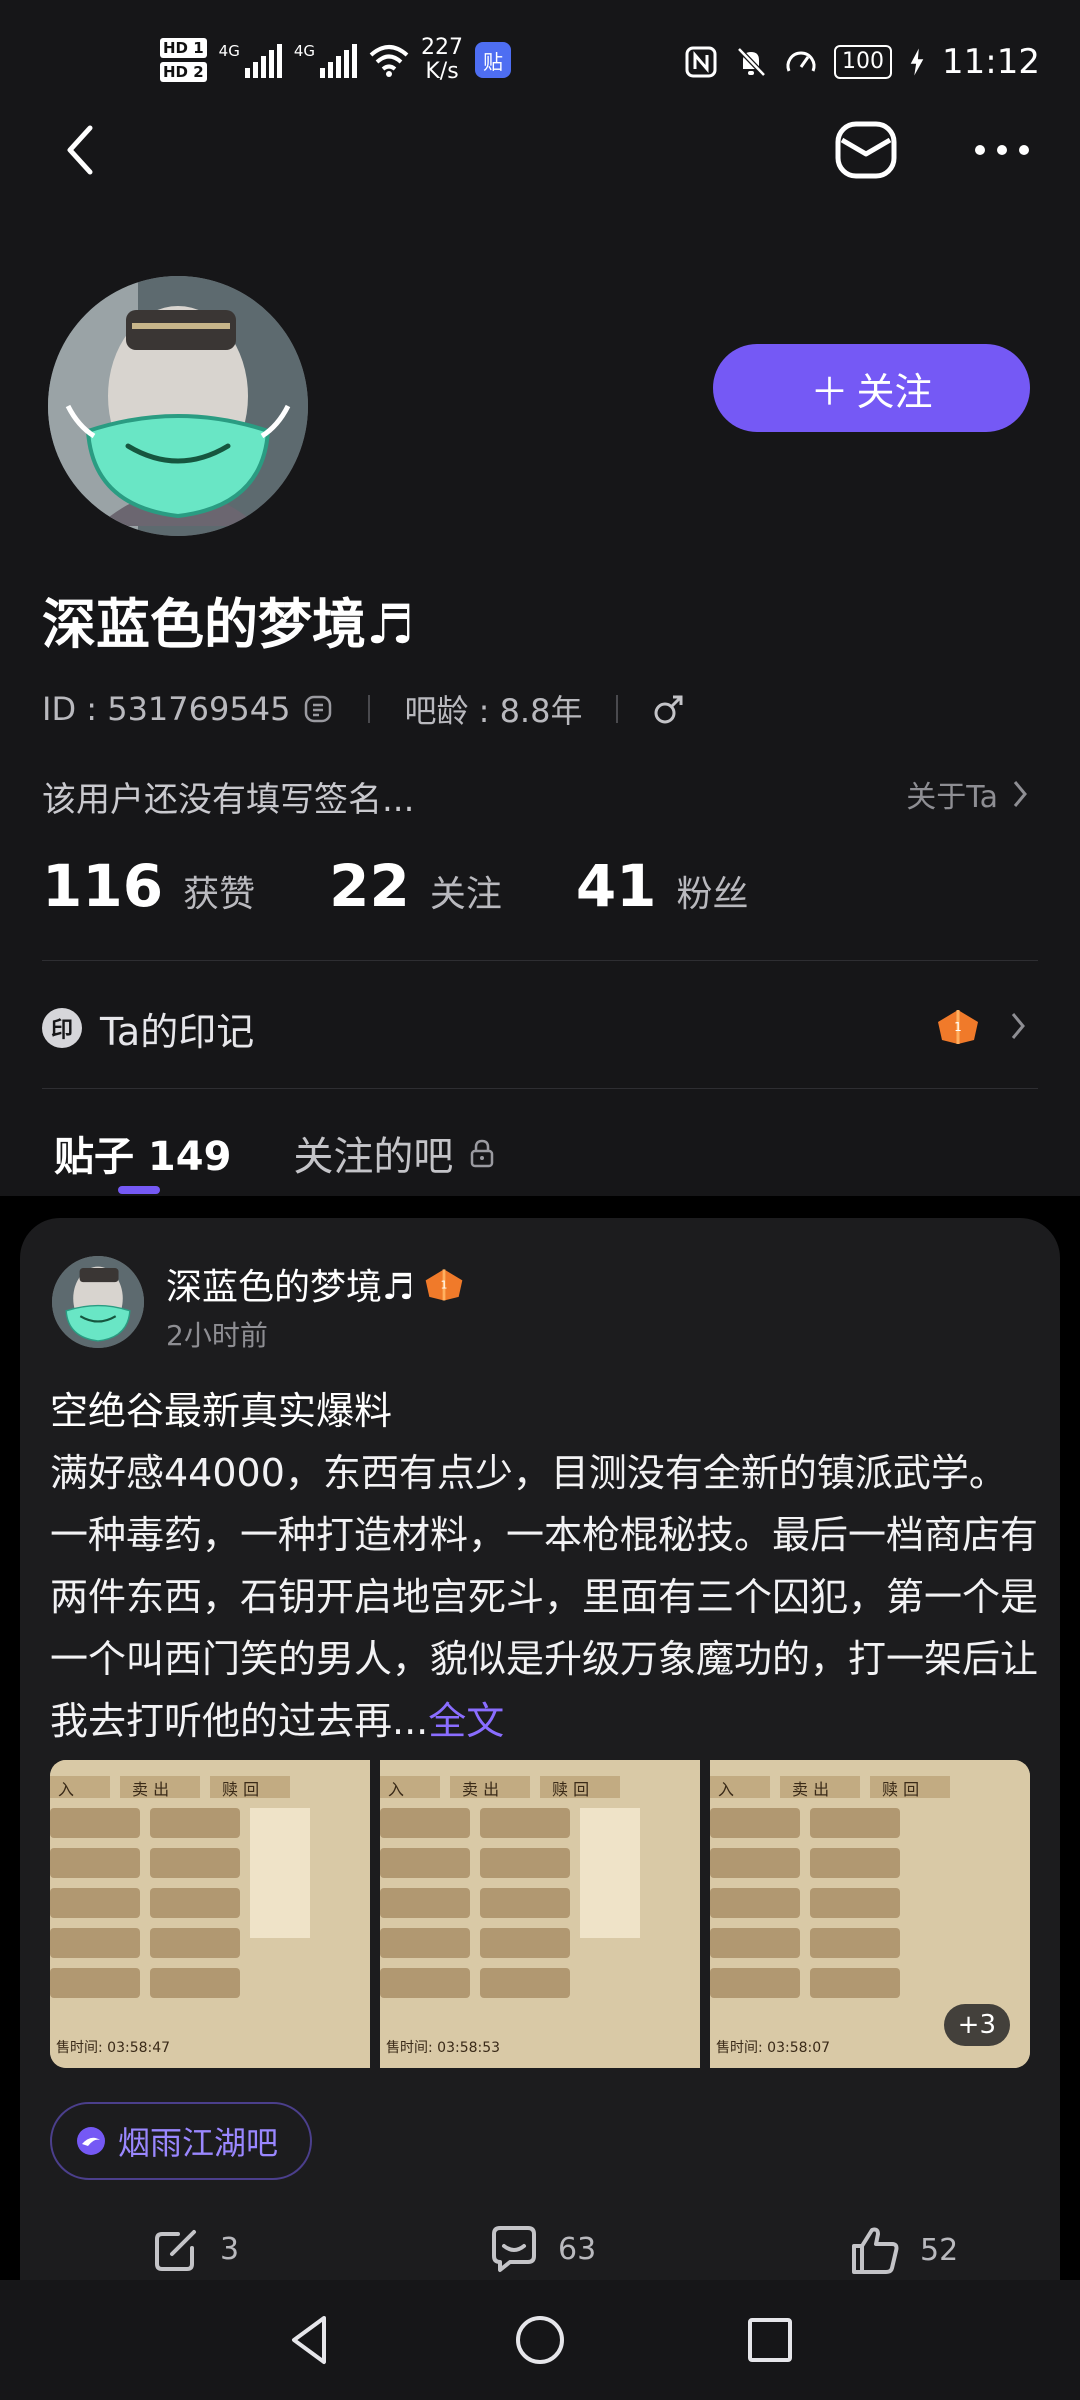 The image size is (1080, 2400). Describe the element at coordinates (178, 406) in the screenshot. I see `user-avatar` at that location.